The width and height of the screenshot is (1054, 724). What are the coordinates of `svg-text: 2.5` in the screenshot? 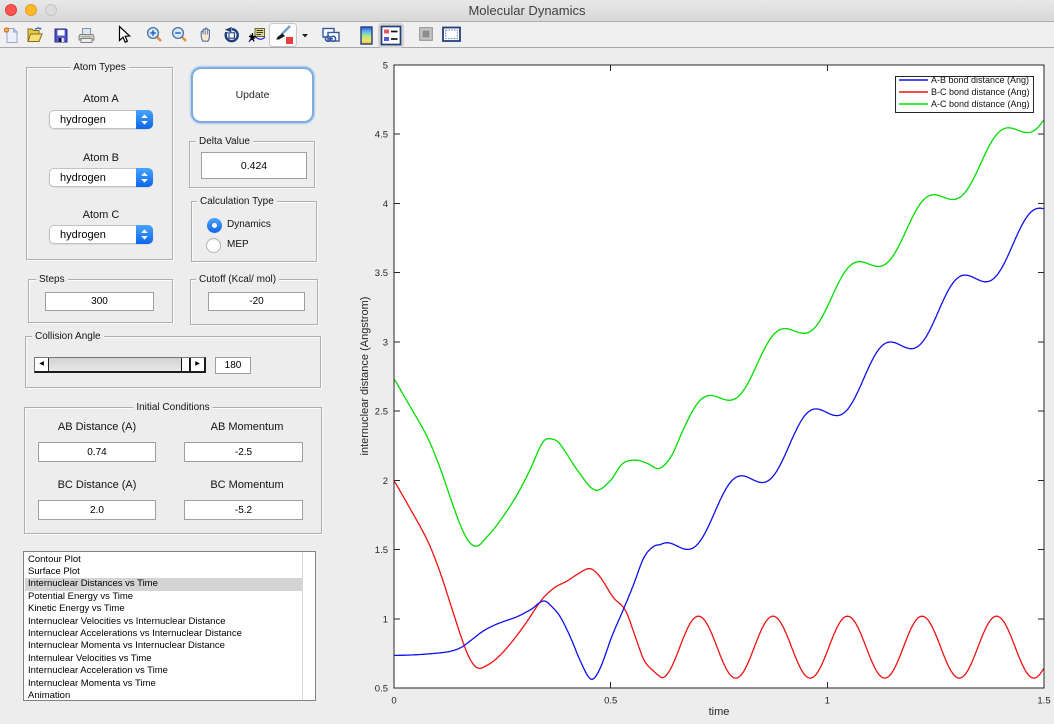 It's located at (381, 412).